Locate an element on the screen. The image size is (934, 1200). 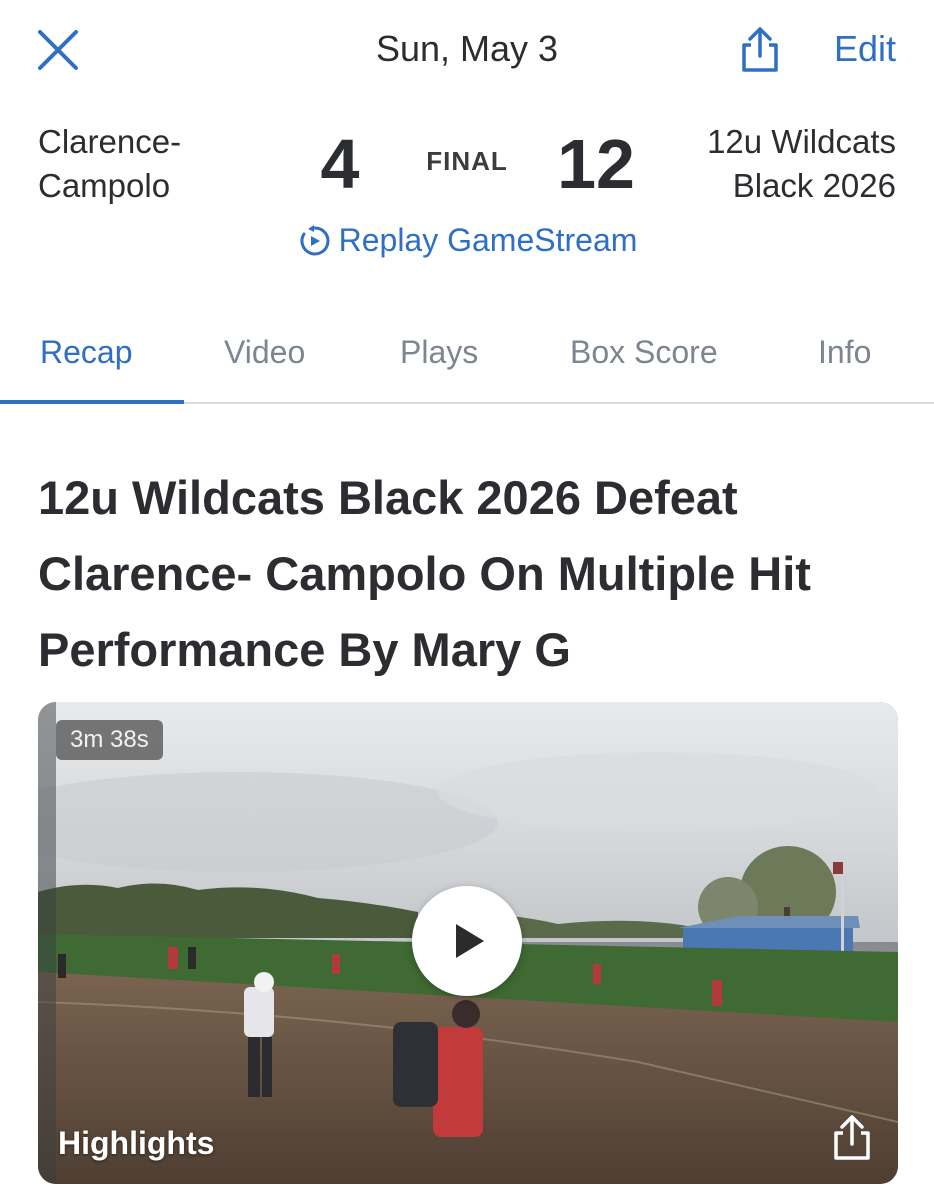
game-status: FINAL is located at coordinates (467, 161).